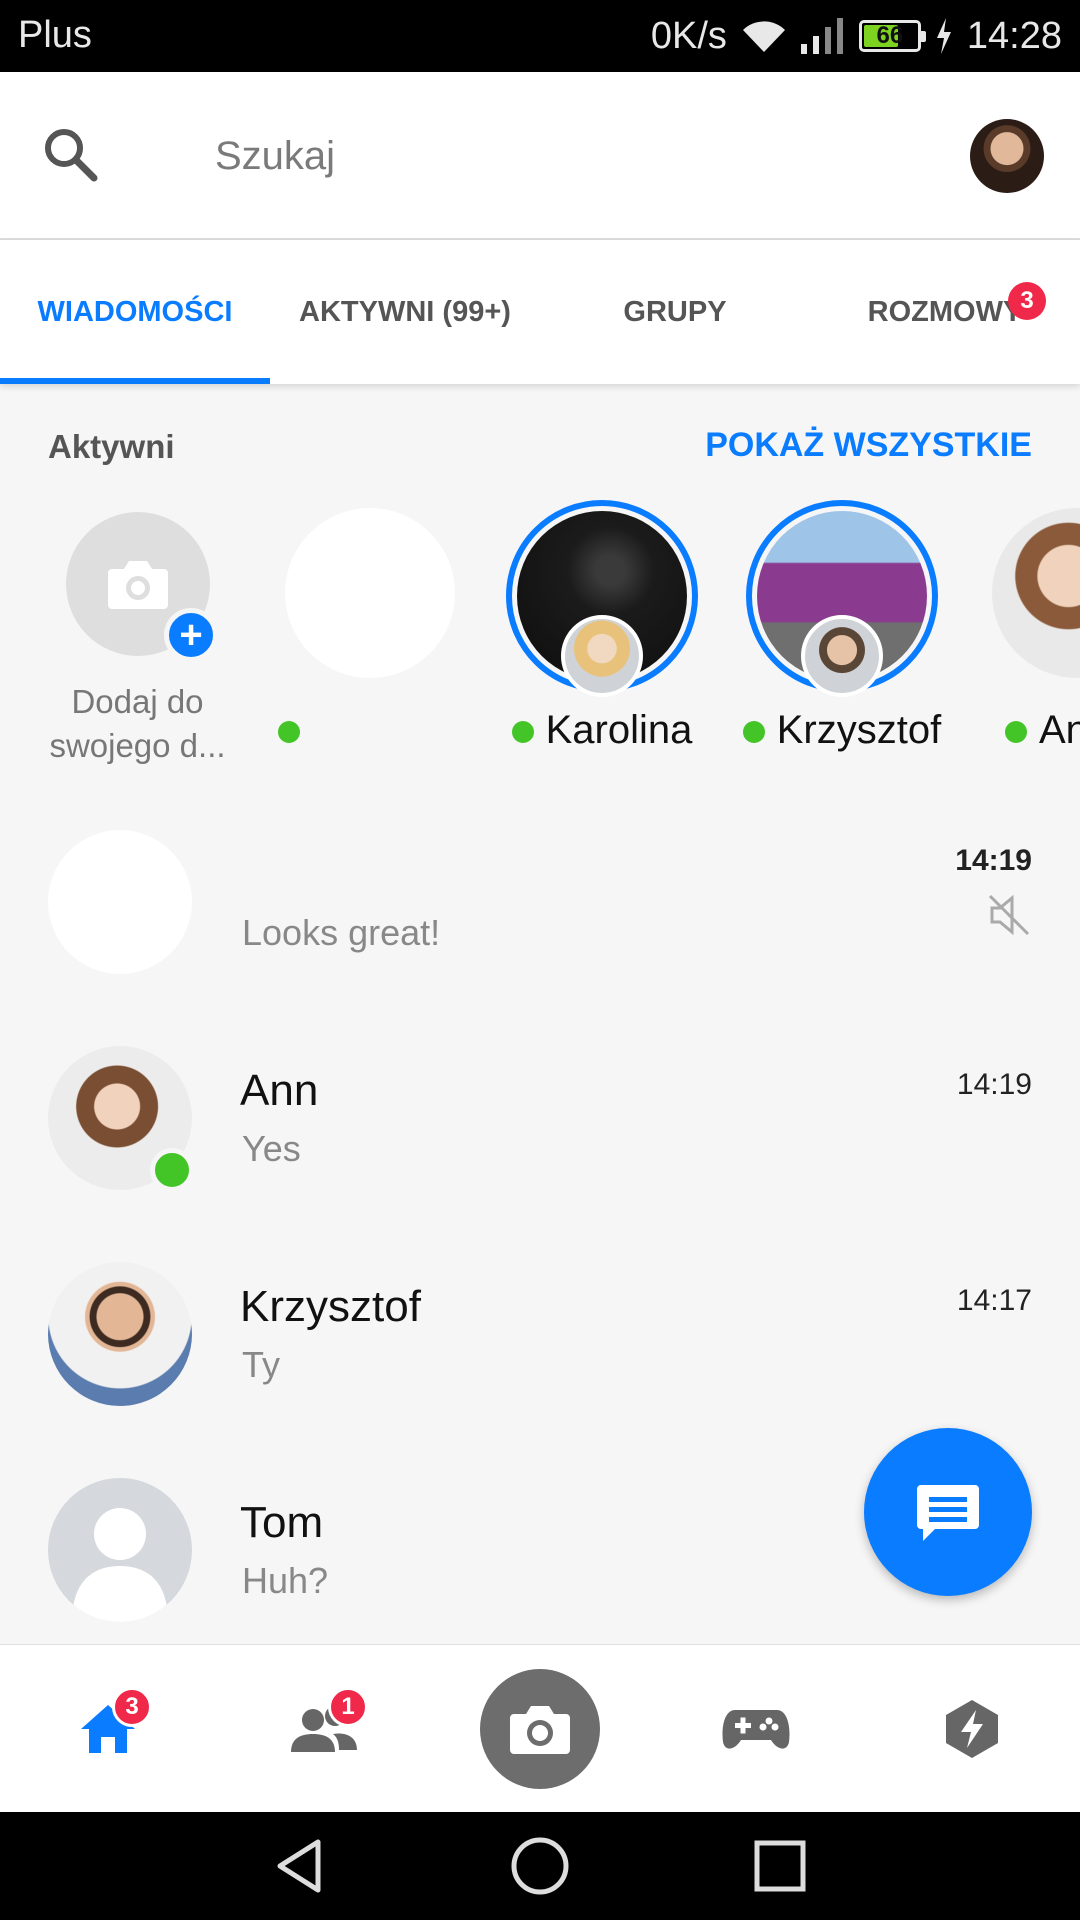  I want to click on conversation-row-ann: Ann Yes 14:19, so click(540, 1121).